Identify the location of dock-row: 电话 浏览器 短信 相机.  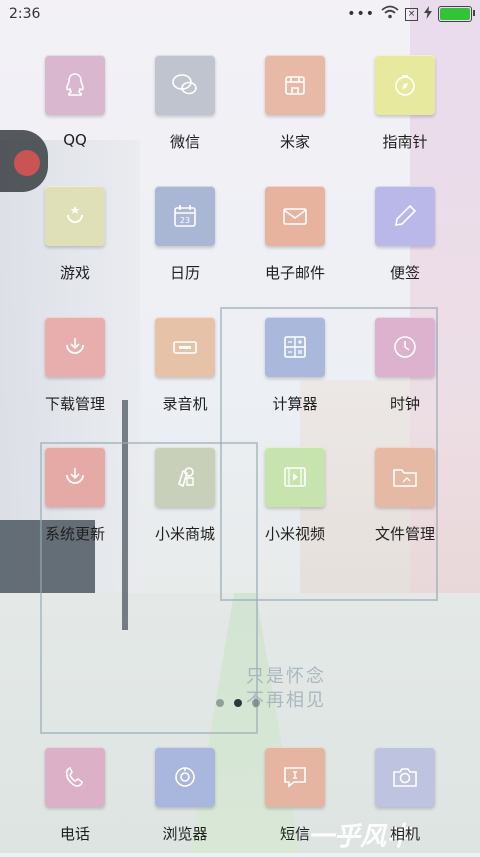
(240, 802).